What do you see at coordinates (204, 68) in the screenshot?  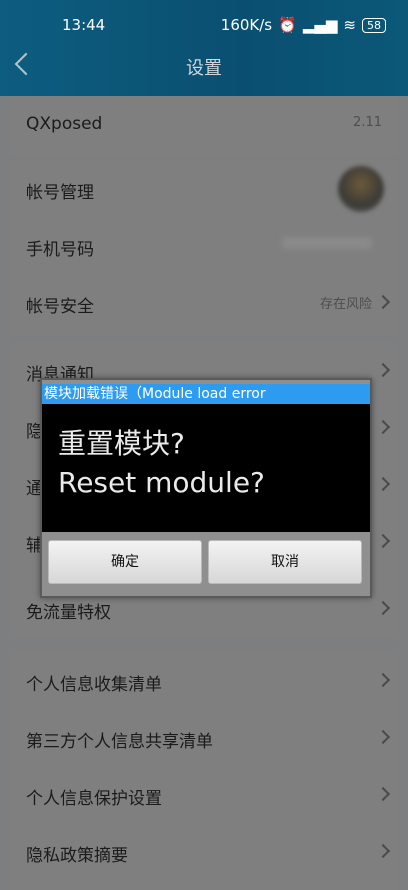 I see `page-title: 设置` at bounding box center [204, 68].